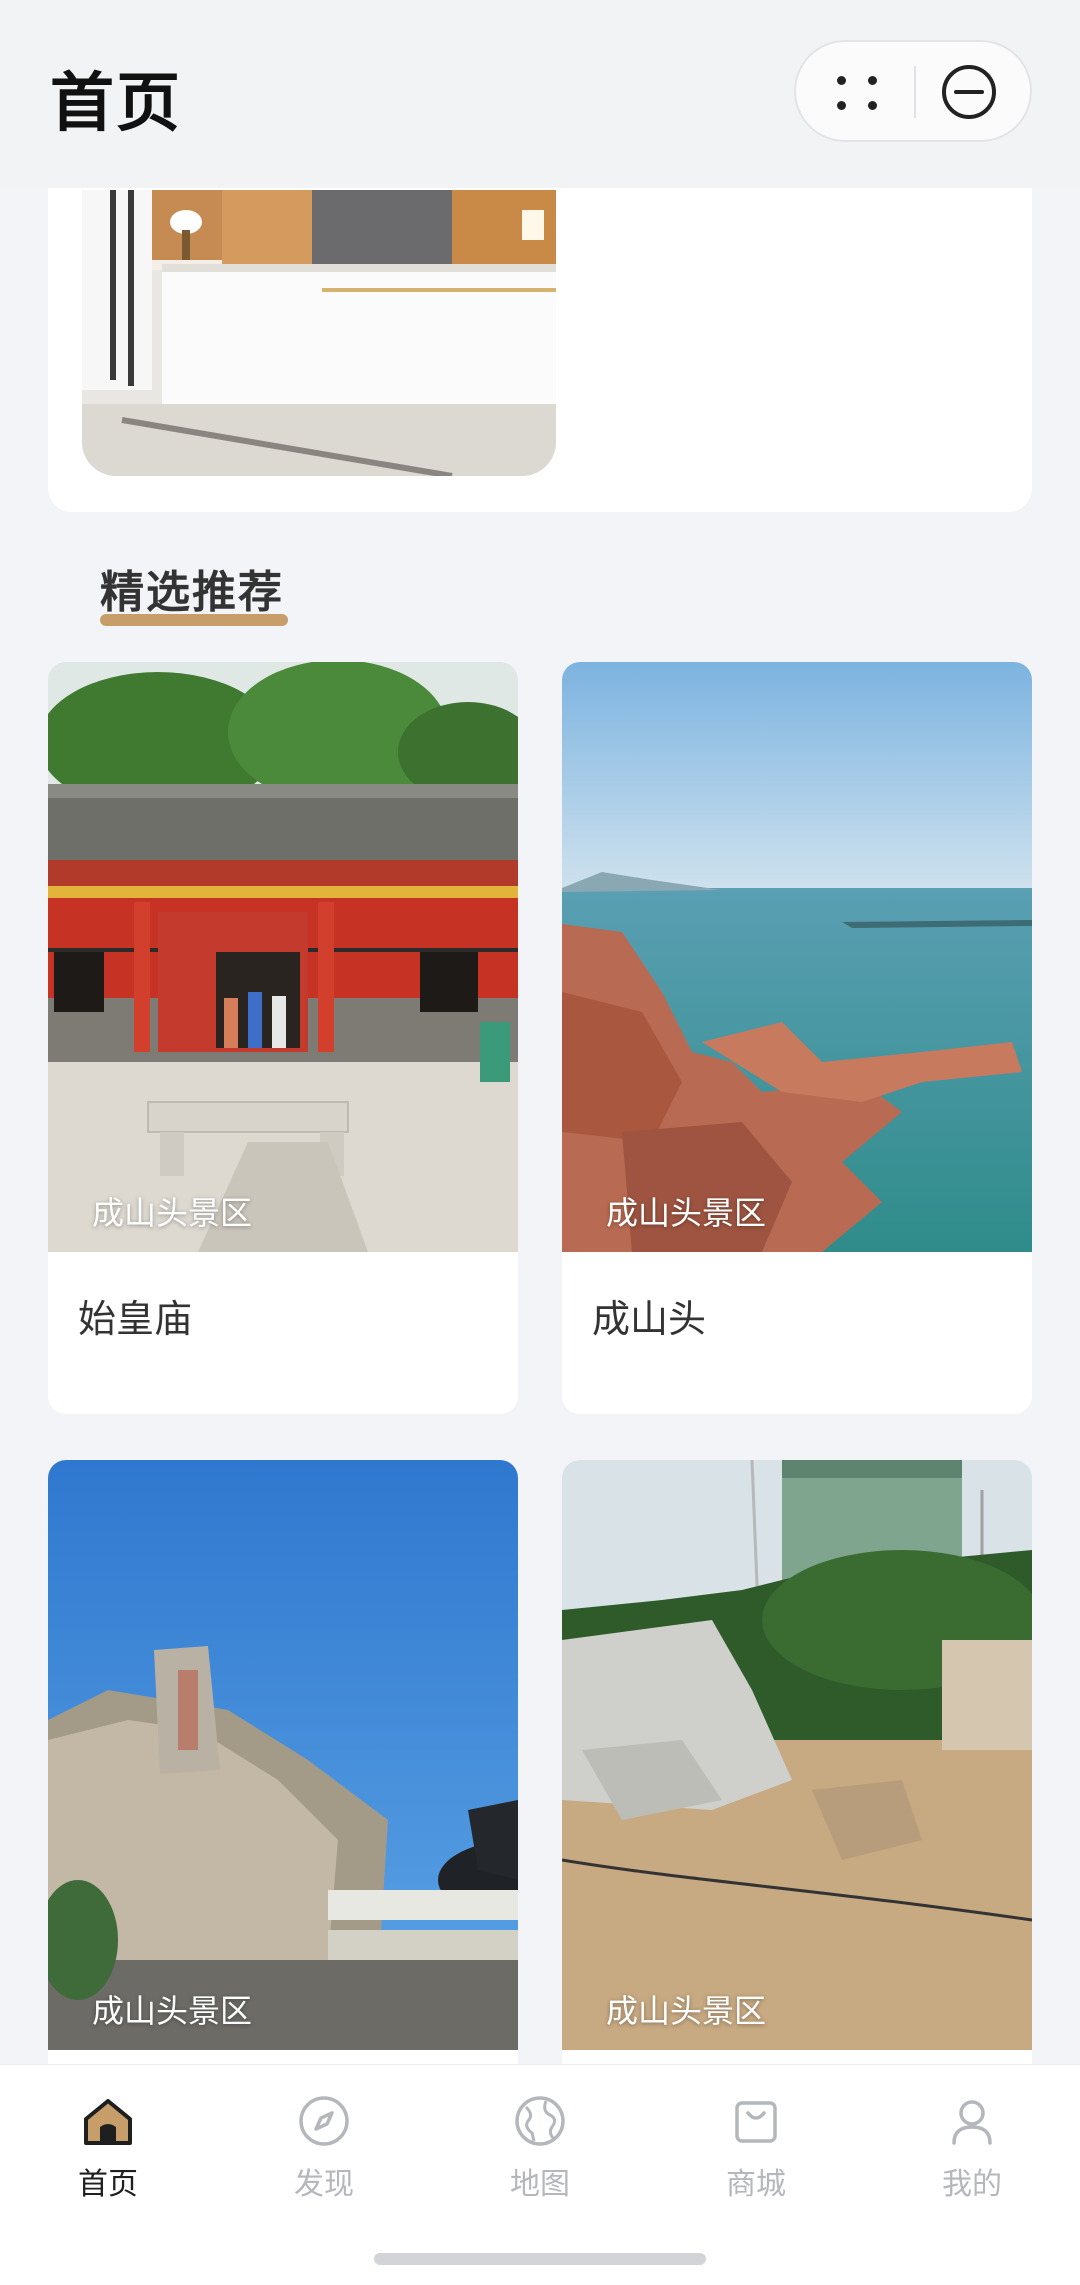 This screenshot has width=1080, height=2285. What do you see at coordinates (135, 1319) in the screenshot?
I see `attraction-name: 始皇庙` at bounding box center [135, 1319].